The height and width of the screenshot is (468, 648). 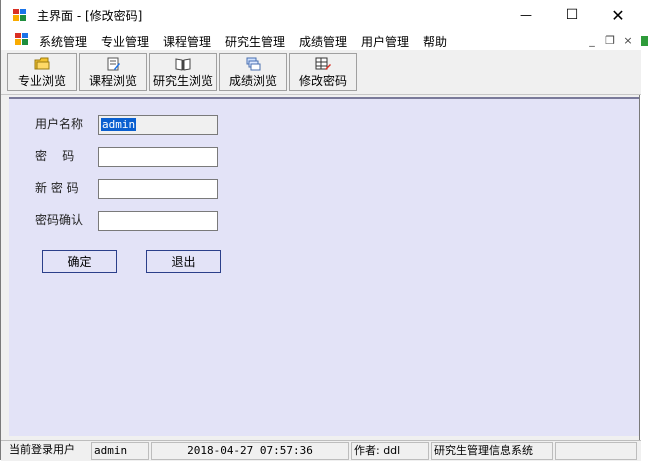 I want to click on mdi-restore-icon: ❐, so click(x=610, y=40).